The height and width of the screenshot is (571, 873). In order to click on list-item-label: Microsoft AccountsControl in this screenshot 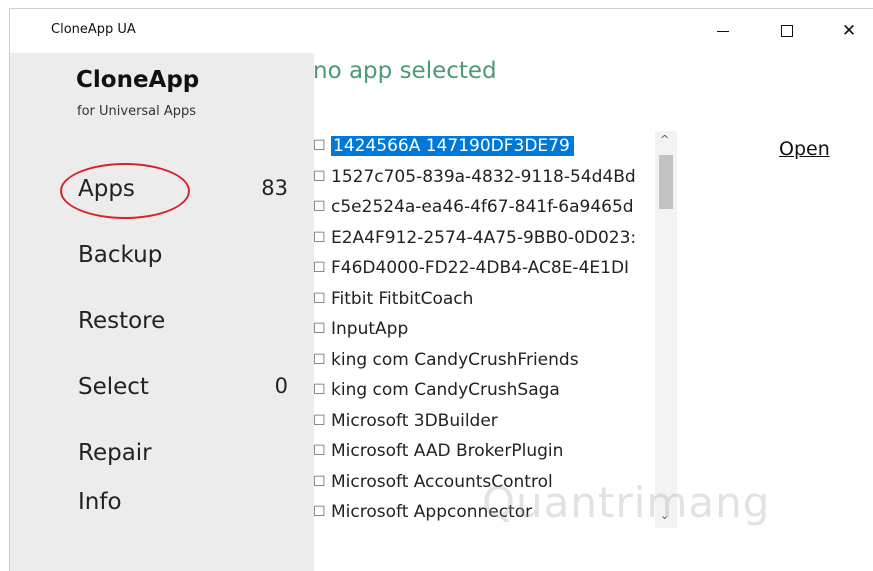, I will do `click(442, 481)`.